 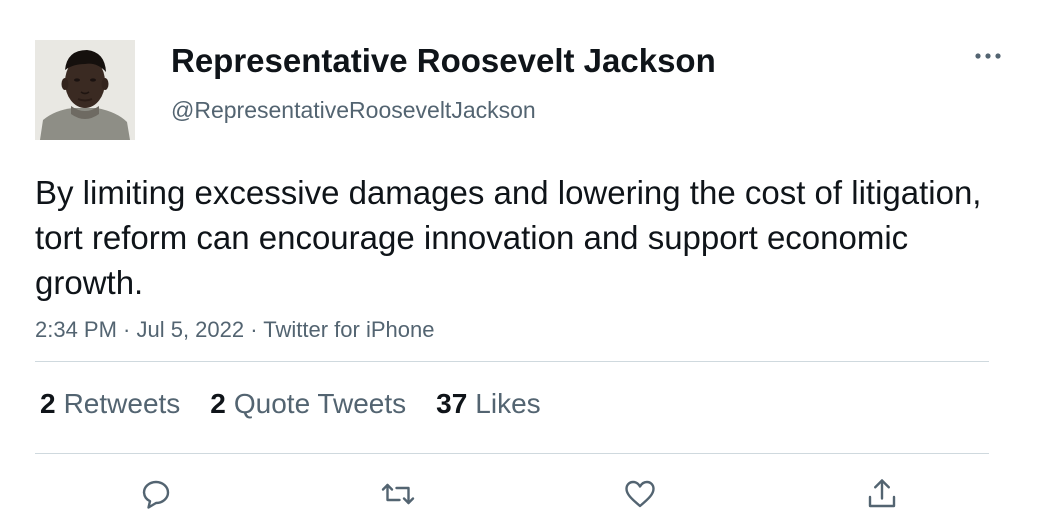 What do you see at coordinates (508, 403) in the screenshot?
I see `likes-label: Likes` at bounding box center [508, 403].